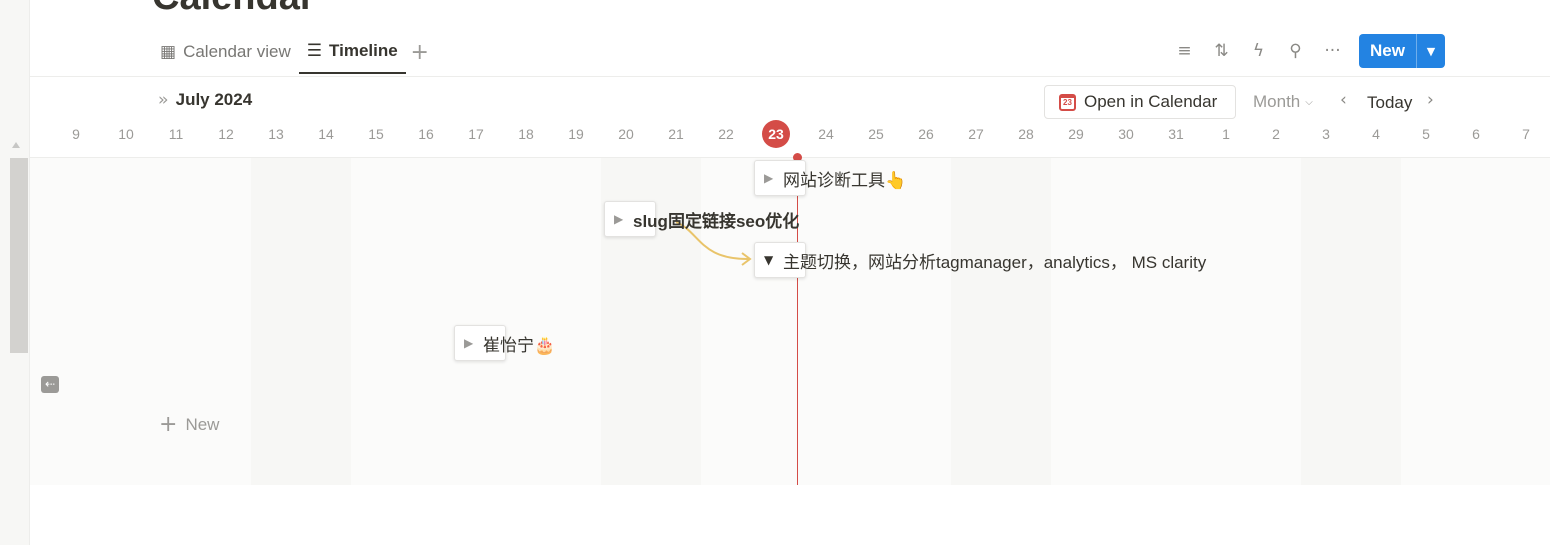 The image size is (1550, 545). I want to click on add-view-button: +, so click(420, 52).